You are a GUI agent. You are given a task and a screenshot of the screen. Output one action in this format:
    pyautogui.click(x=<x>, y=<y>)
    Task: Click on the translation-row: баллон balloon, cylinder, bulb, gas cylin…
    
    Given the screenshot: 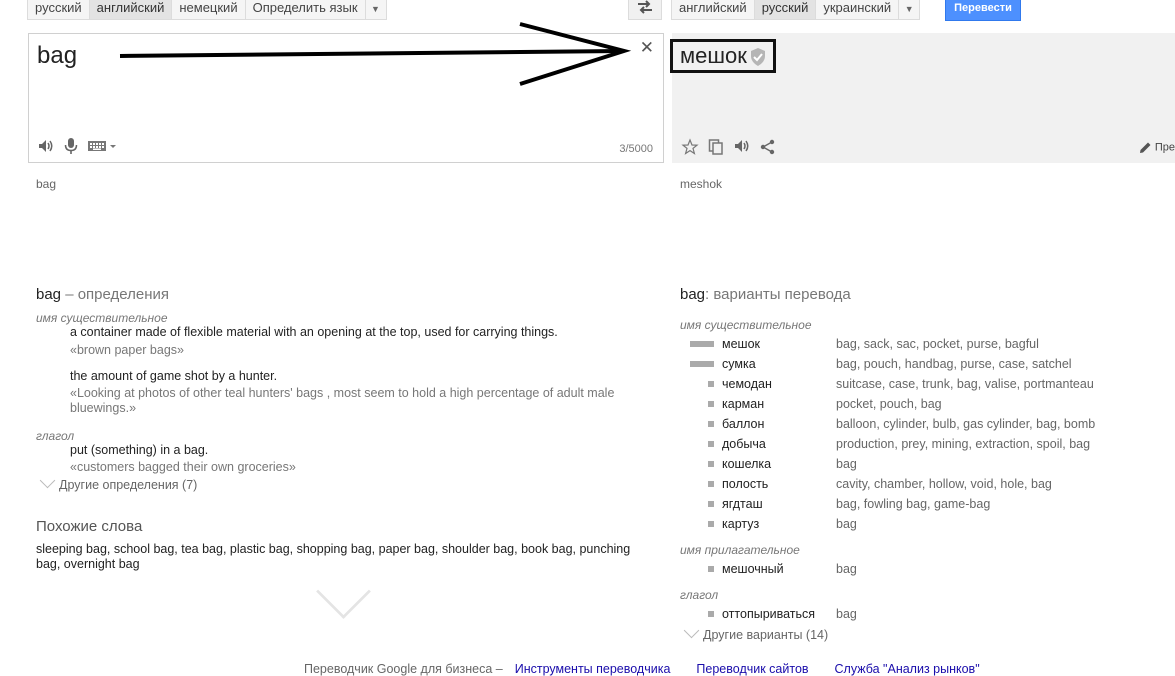 What is the action you would take?
    pyautogui.click(x=925, y=425)
    